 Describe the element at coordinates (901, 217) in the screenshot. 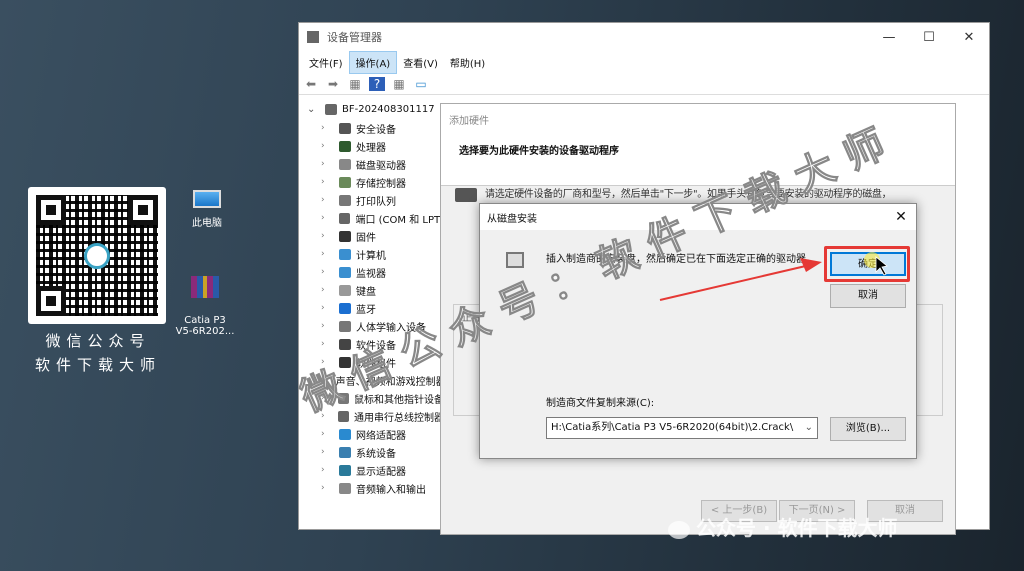

I see `close-icon: ✕` at that location.